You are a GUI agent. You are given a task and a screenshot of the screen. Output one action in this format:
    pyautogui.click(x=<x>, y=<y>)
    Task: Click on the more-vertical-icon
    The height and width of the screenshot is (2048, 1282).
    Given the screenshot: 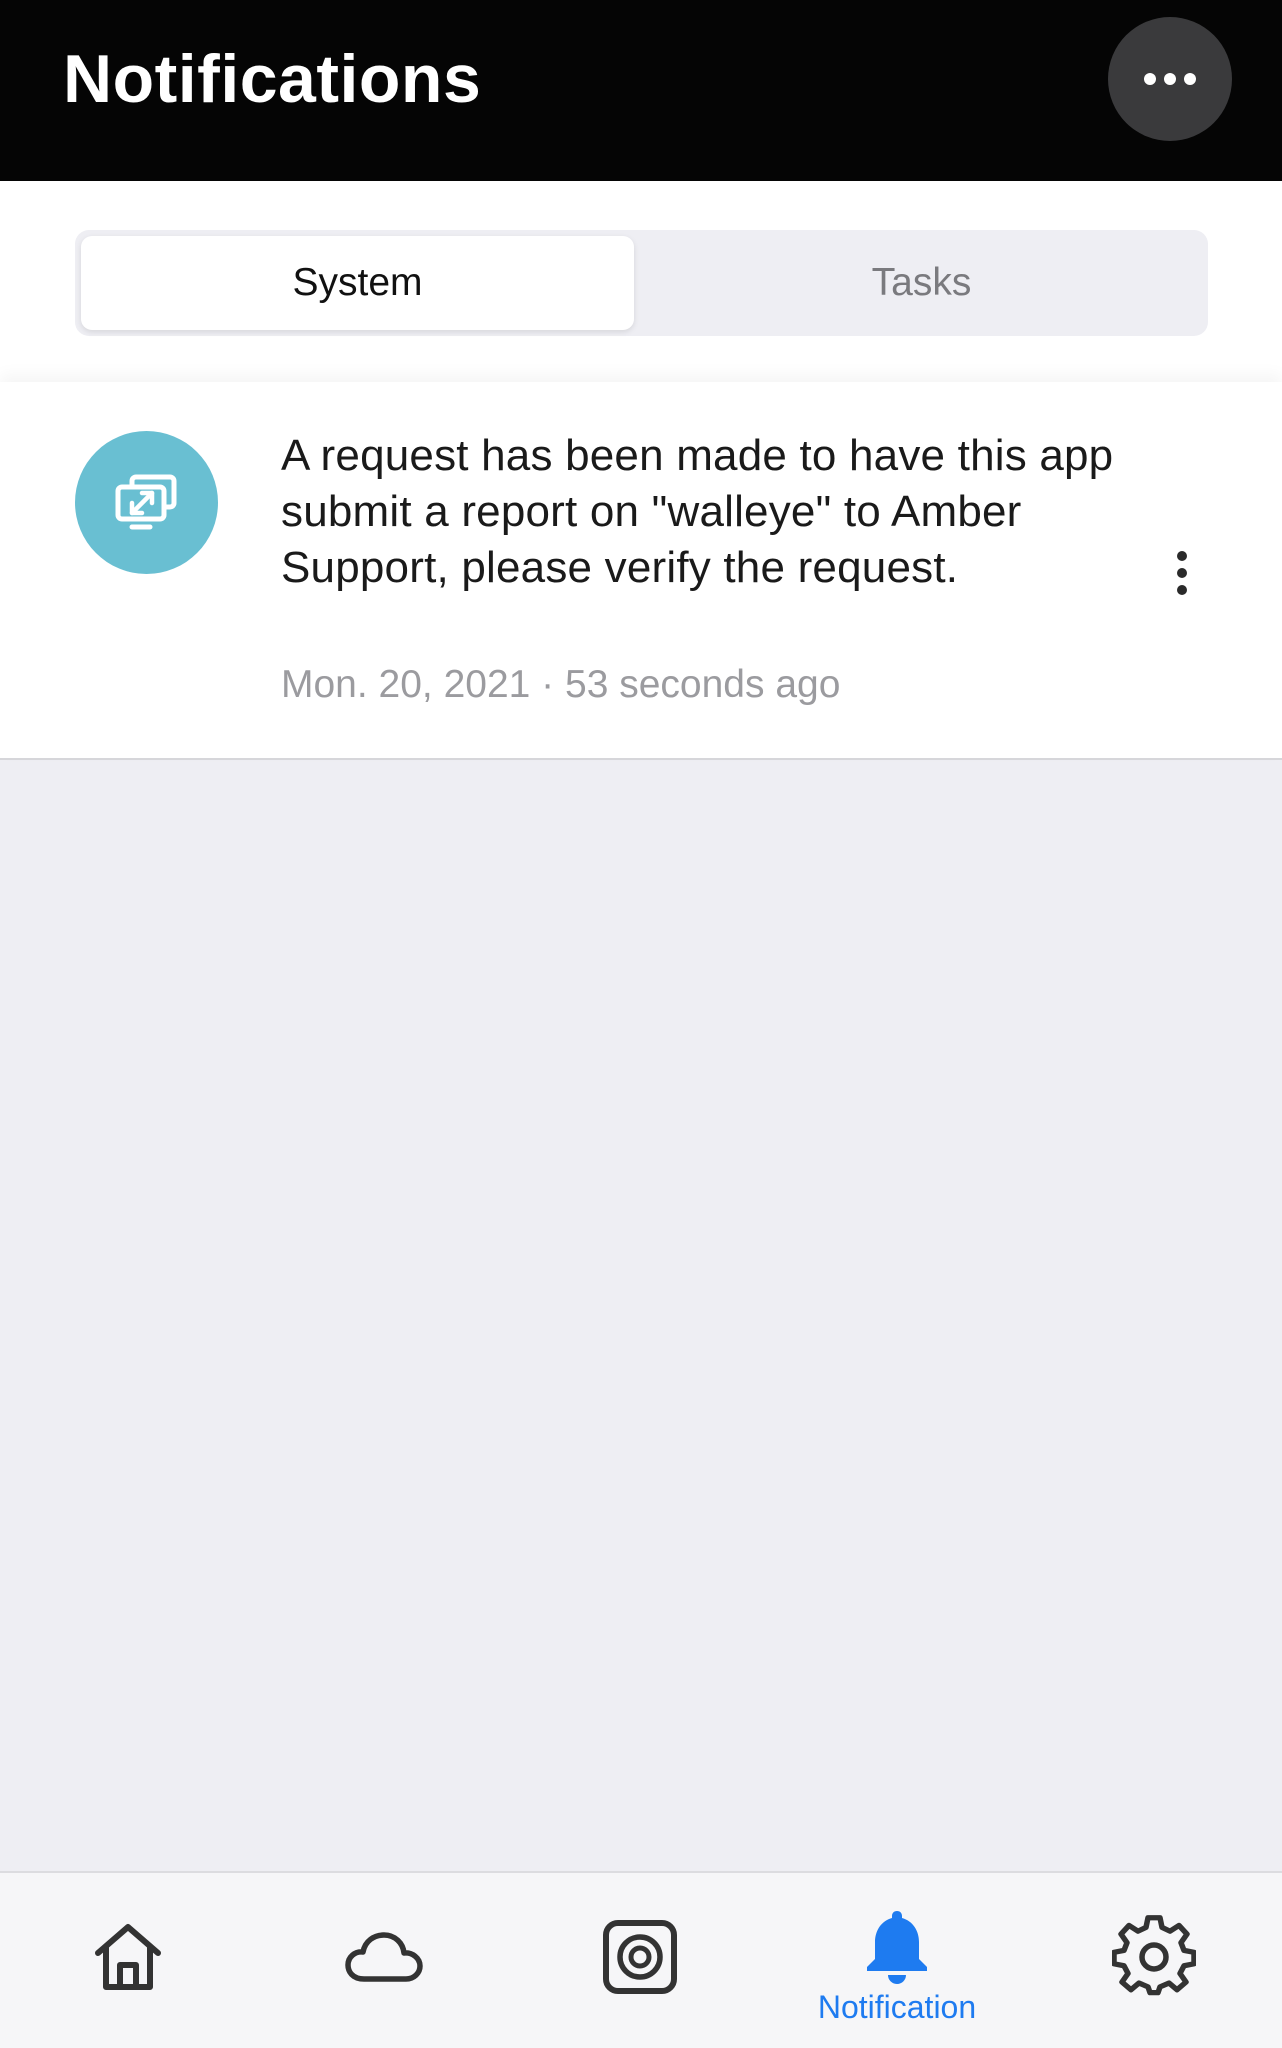 What is the action you would take?
    pyautogui.click(x=1182, y=573)
    